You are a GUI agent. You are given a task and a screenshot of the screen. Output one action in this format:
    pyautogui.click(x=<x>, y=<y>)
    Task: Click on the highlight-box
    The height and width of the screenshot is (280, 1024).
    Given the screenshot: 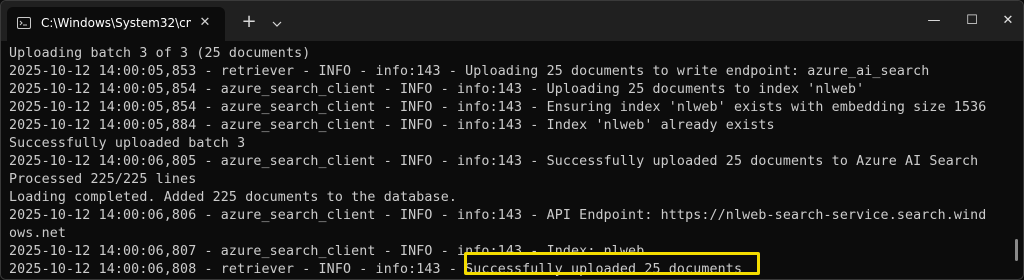 What is the action you would take?
    pyautogui.click(x=612, y=263)
    